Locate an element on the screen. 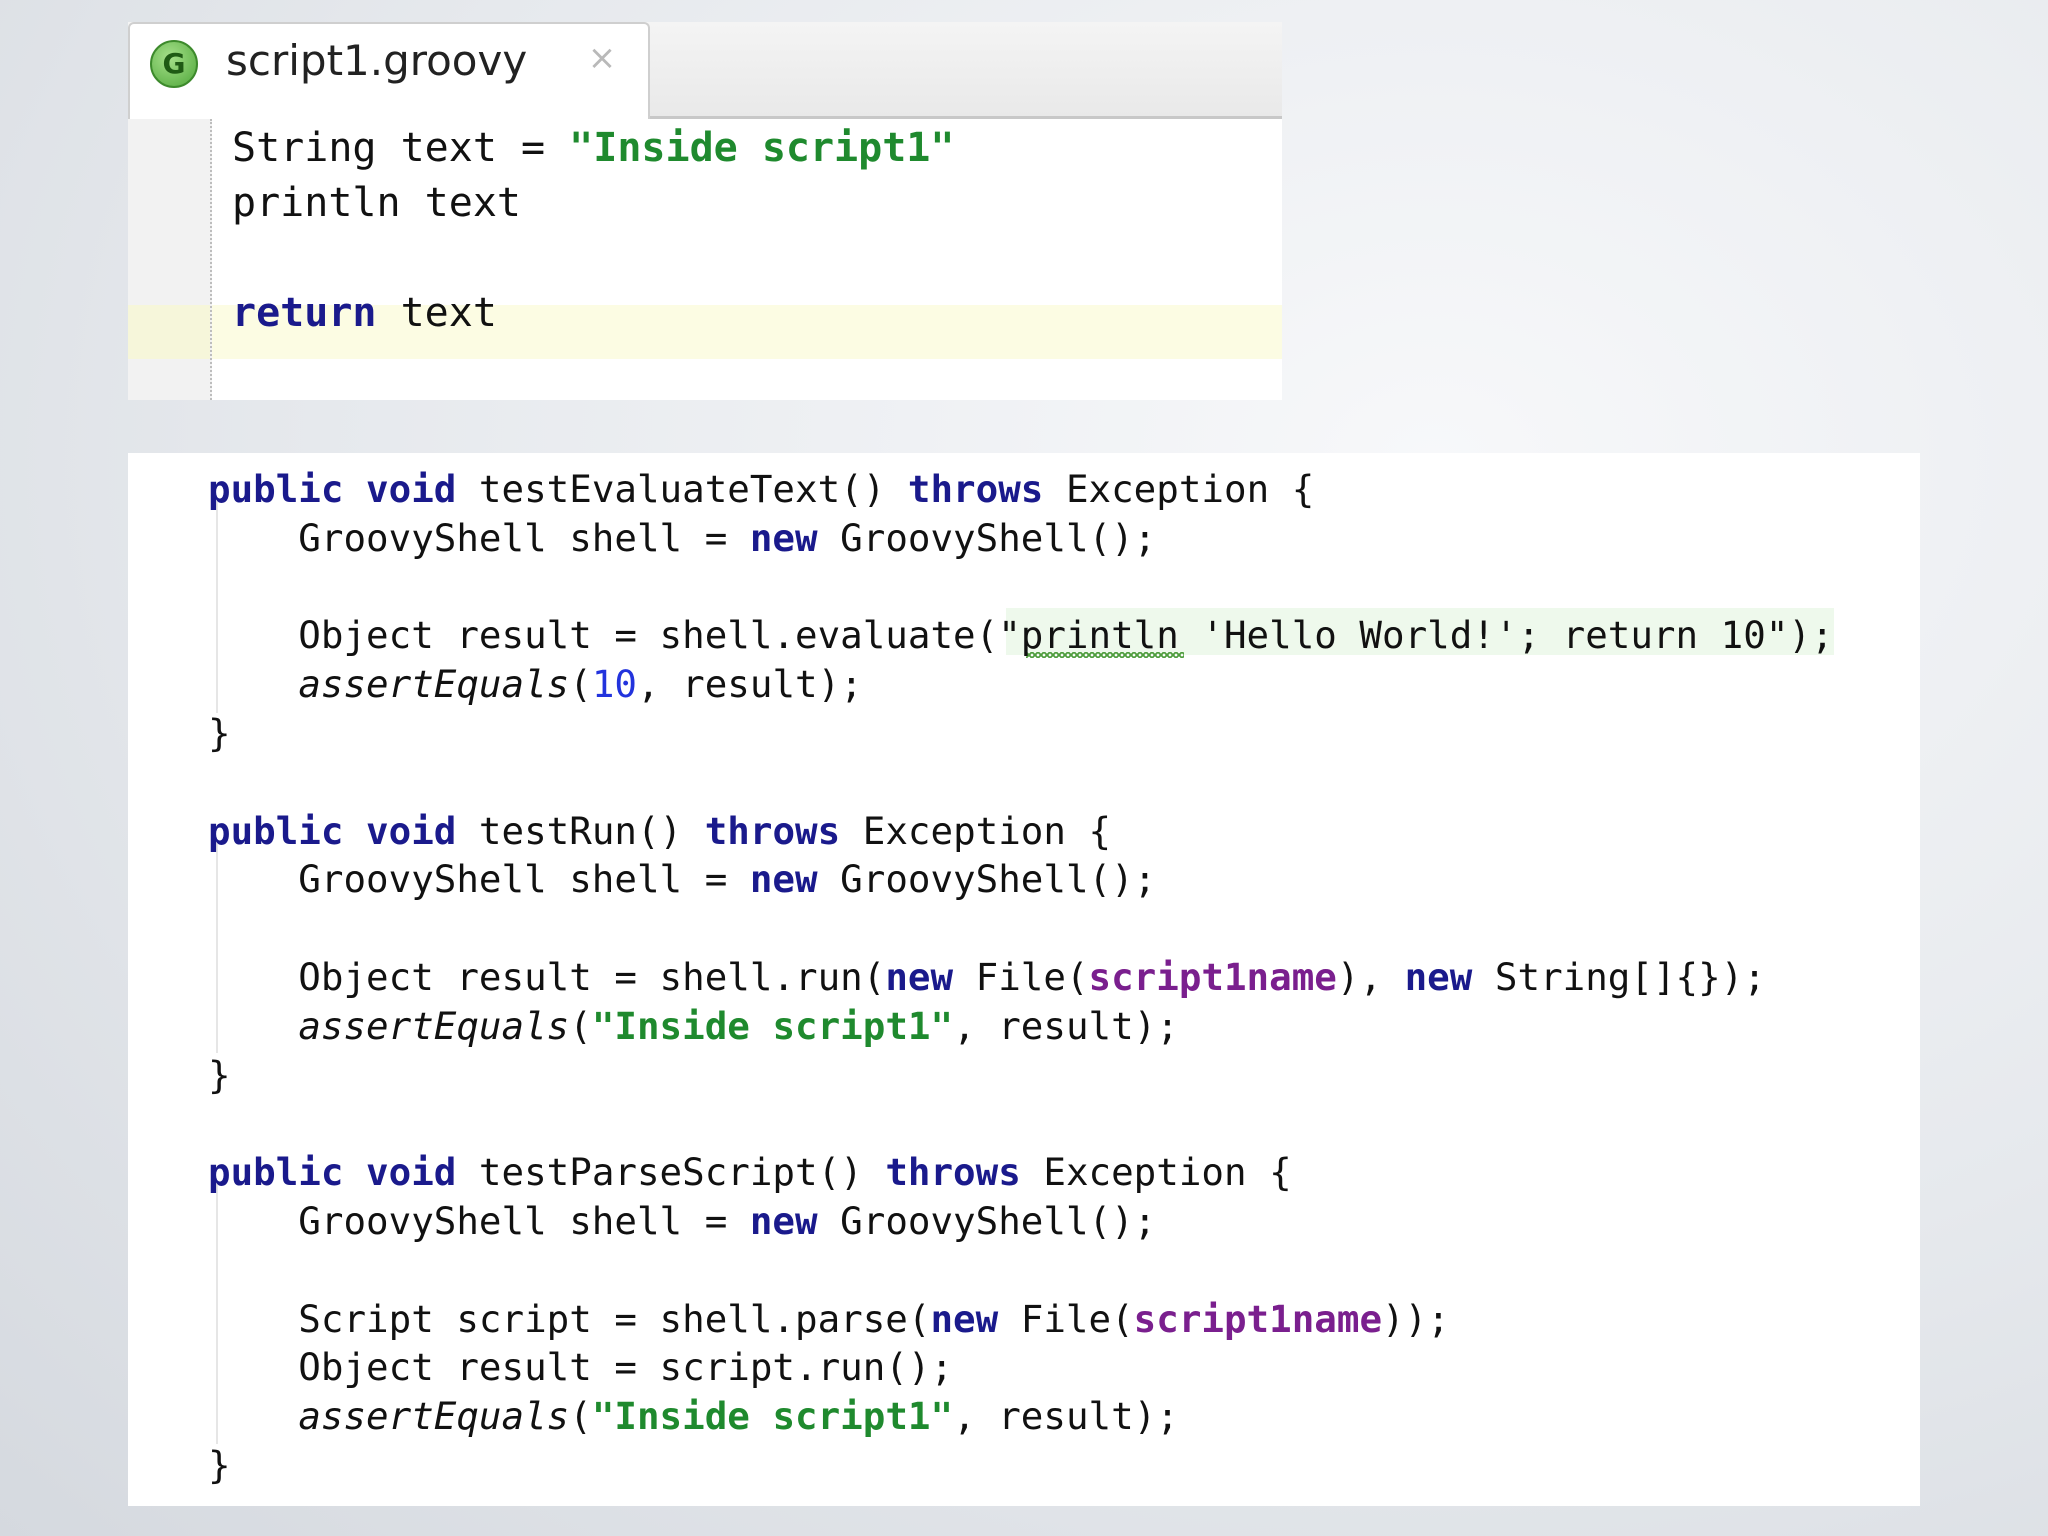 This screenshot has width=2048, height=1536. groovy-file-icon: G is located at coordinates (174, 64).